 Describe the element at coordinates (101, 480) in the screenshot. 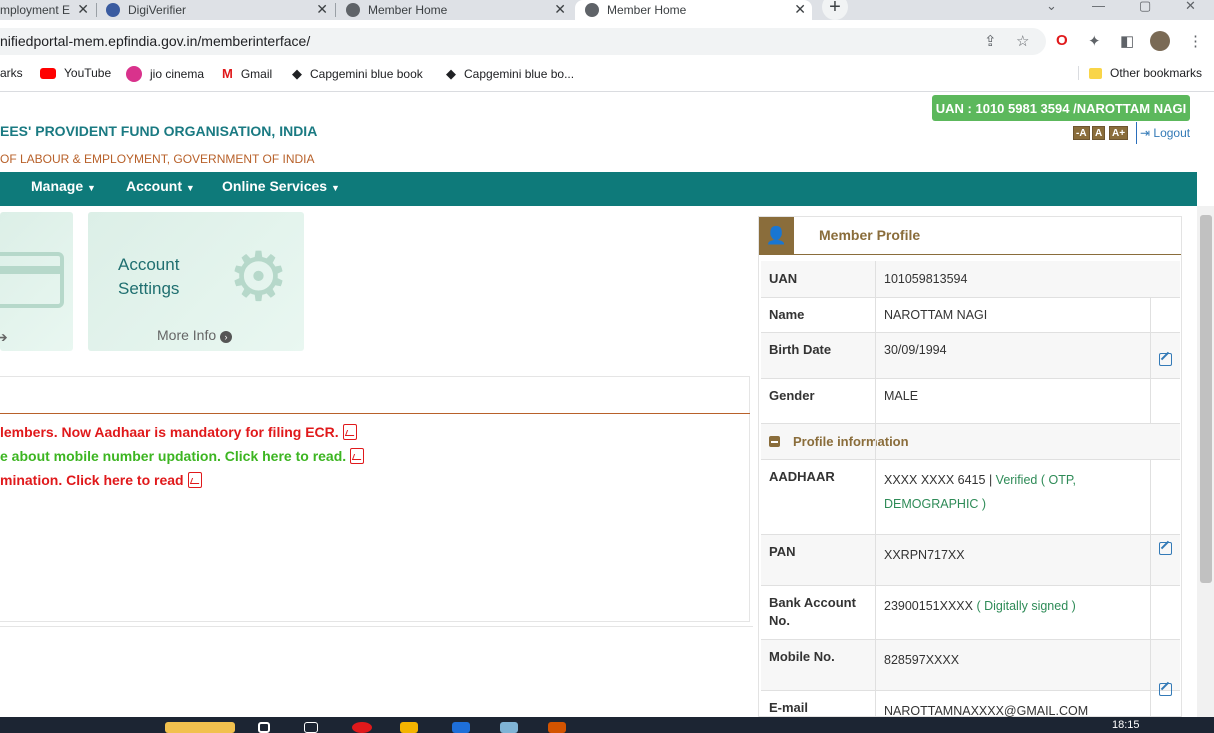

I see `notice-nomination: mination. Click here to read` at that location.